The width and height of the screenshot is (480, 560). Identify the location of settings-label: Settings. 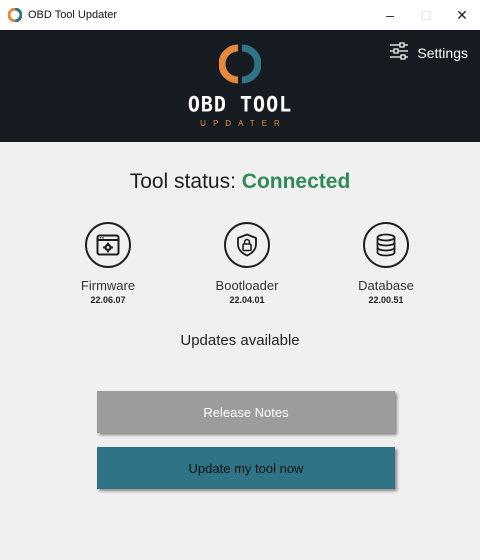
(442, 52).